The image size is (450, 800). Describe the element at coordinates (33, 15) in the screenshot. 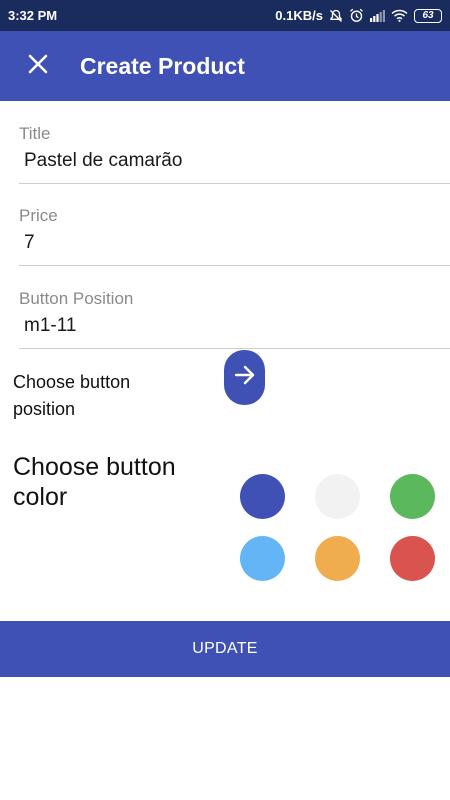

I see `status-time: 3:32 PM` at that location.